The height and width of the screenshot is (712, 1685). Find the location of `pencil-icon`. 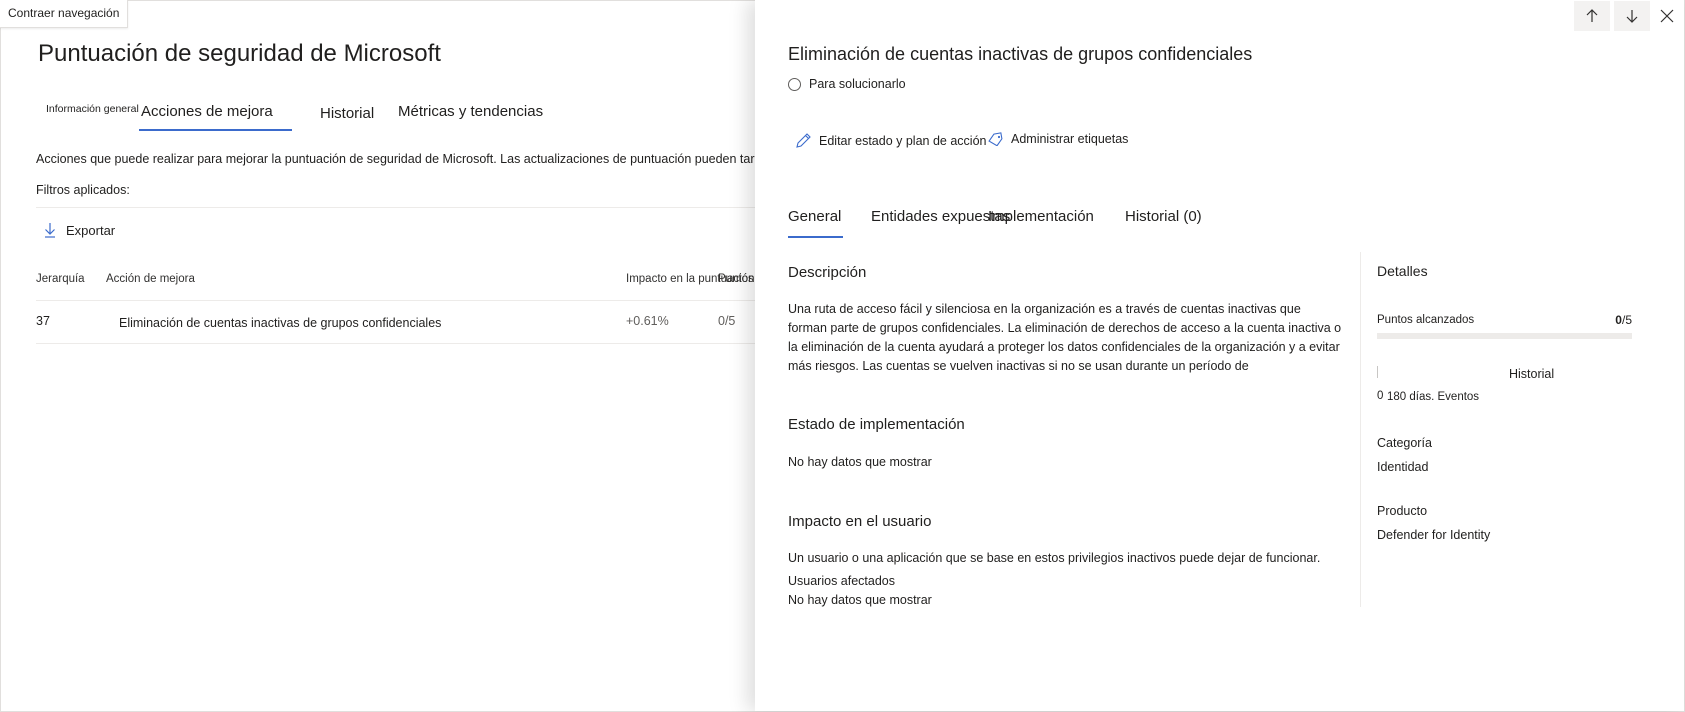

pencil-icon is located at coordinates (803, 140).